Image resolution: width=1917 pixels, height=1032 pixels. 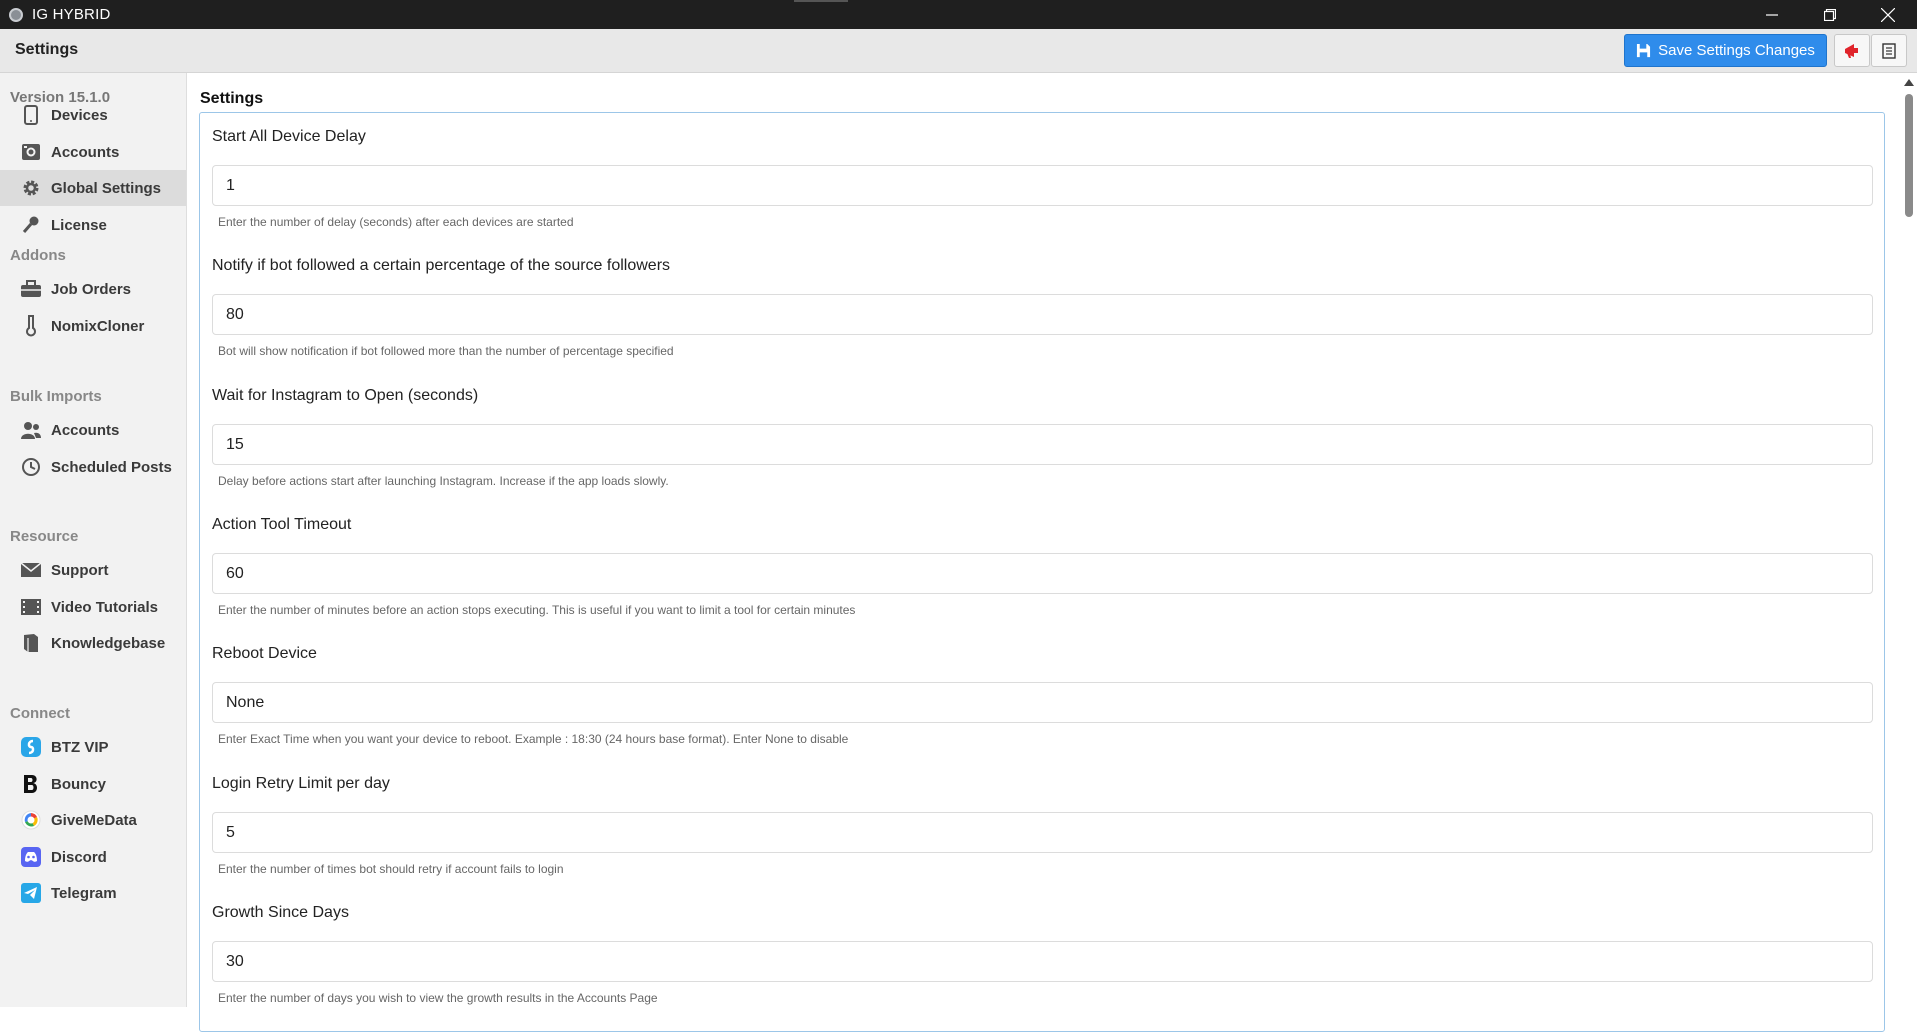 I want to click on close-icon, so click(x=1888, y=14).